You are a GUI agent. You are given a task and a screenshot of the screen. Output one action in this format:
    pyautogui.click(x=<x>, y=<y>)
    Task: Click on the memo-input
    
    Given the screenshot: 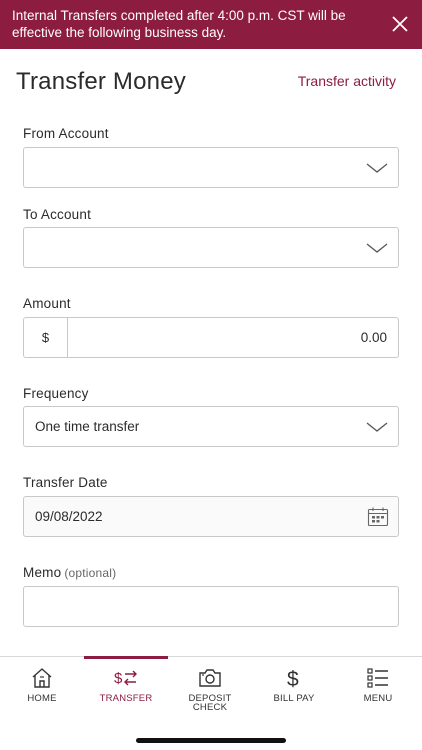 What is the action you would take?
    pyautogui.click(x=211, y=606)
    